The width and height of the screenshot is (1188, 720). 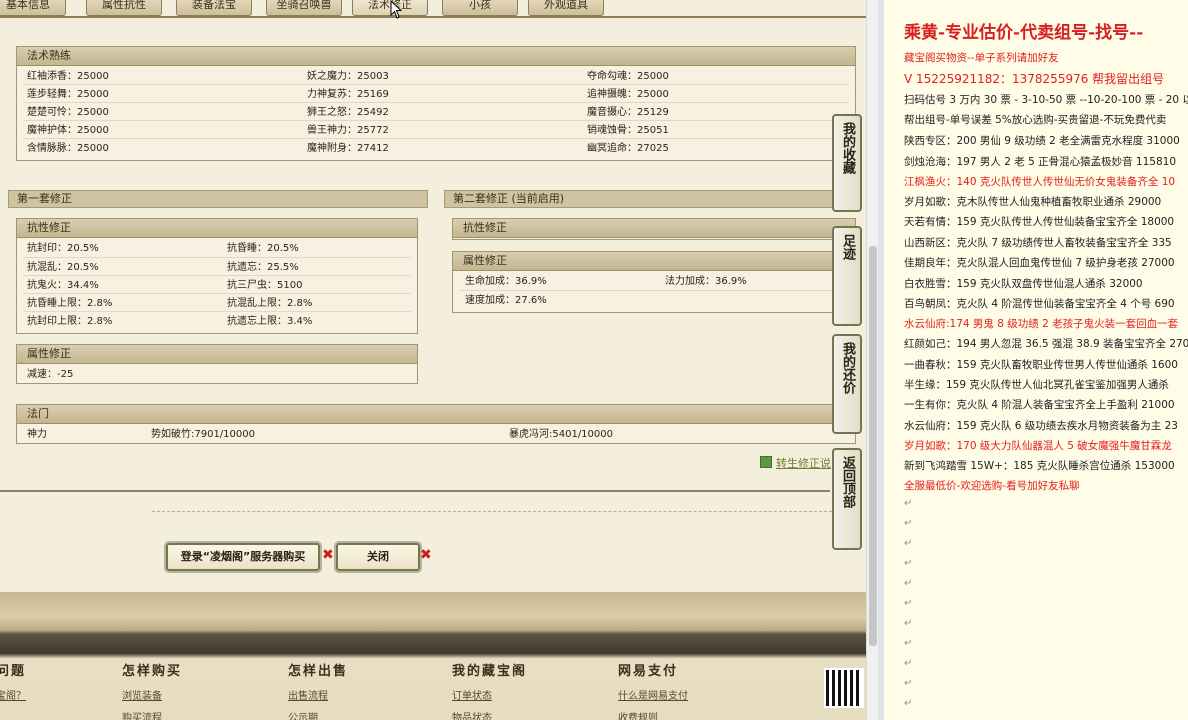 I want to click on document-line: 藏宝阁买物资--单子系列请加好友, so click(x=981, y=58).